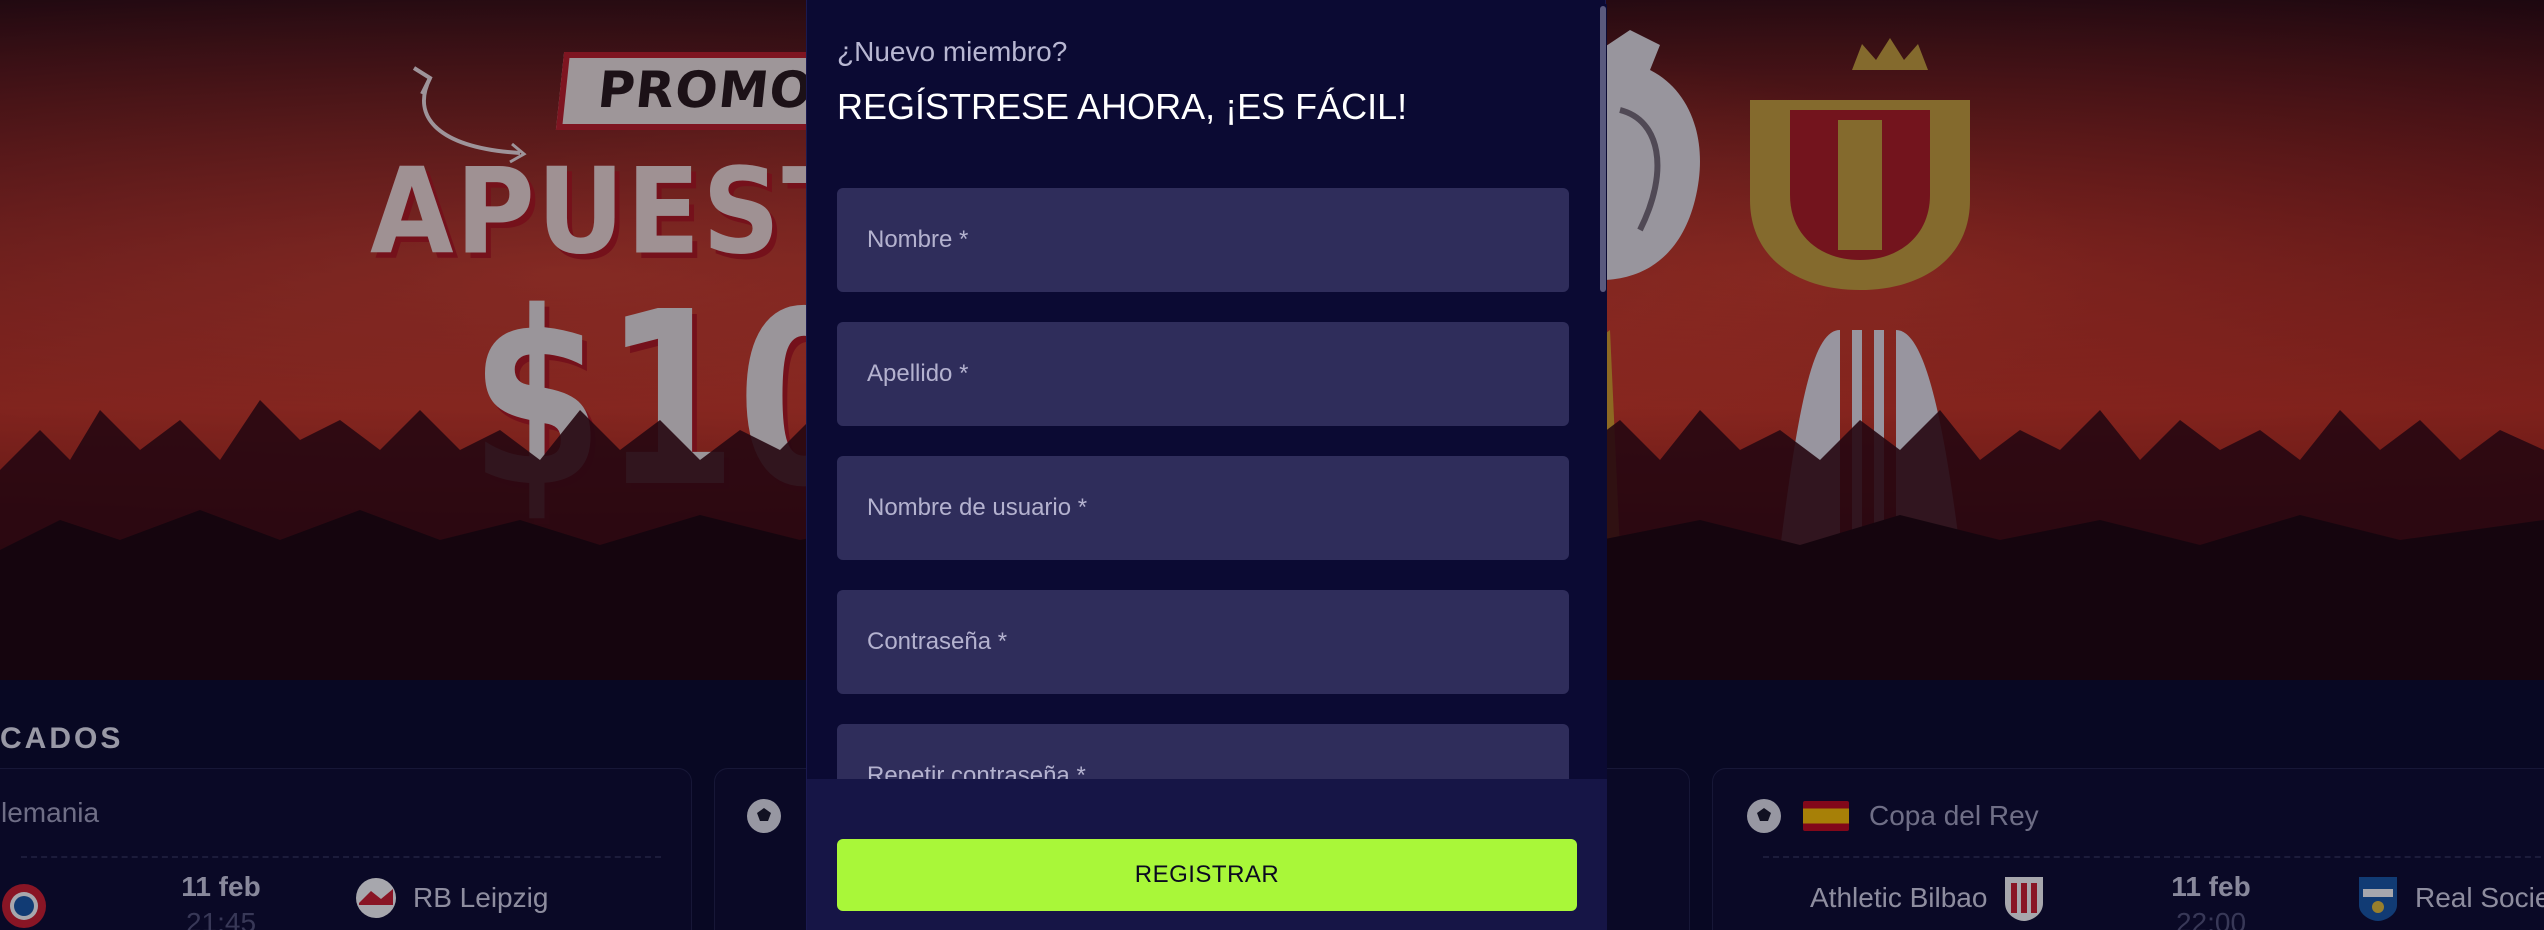 This screenshot has height=930, width=2544. Describe the element at coordinates (1603, 149) in the screenshot. I see `modal-scrollbar-thumb` at that location.